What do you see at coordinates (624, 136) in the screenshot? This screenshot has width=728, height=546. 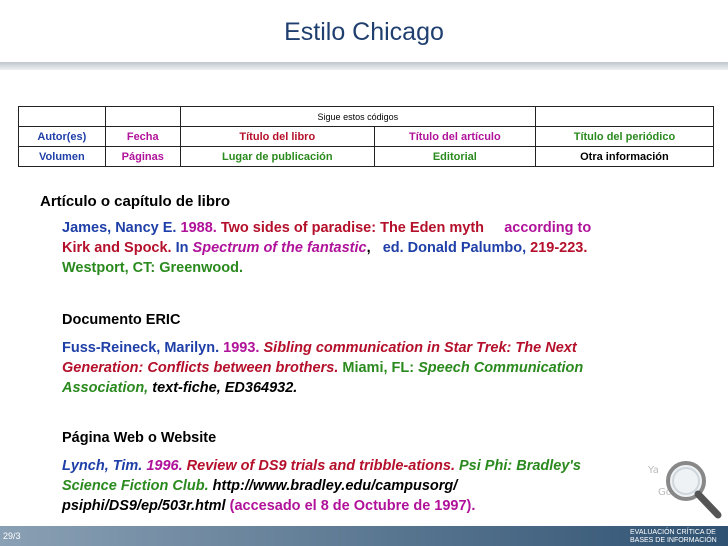 I see `code-journal-title: Título del periódico` at bounding box center [624, 136].